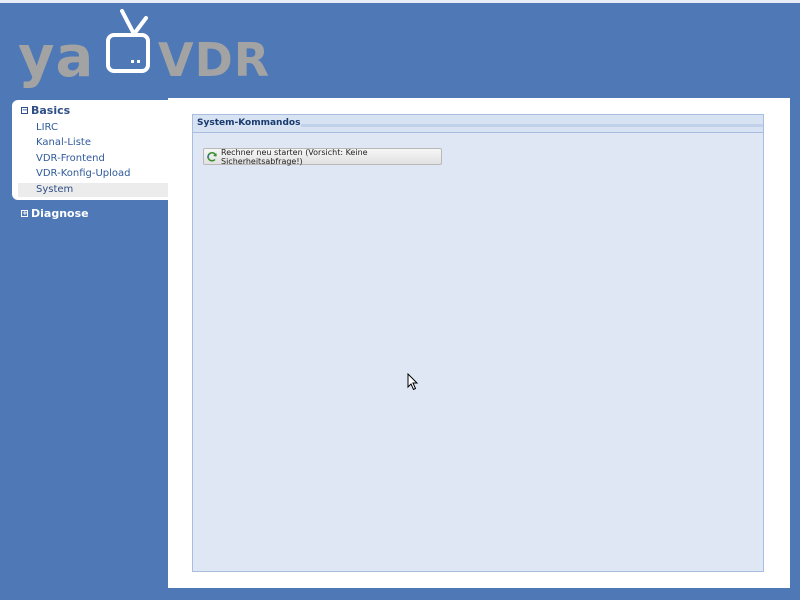 The height and width of the screenshot is (600, 800). I want to click on sidebar-group-diagnose: + Diagnose, so click(55, 213).